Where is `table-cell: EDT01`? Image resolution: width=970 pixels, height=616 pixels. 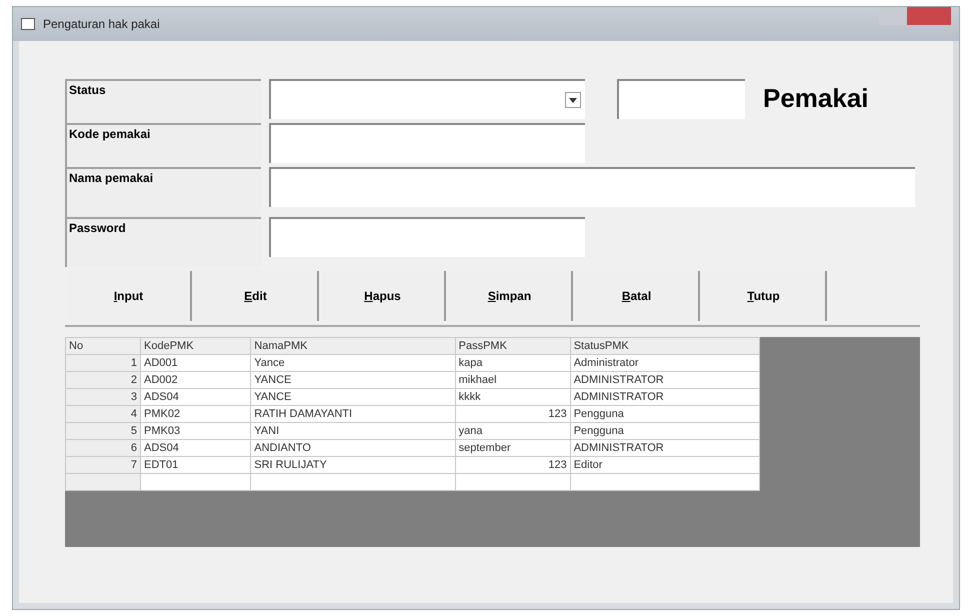
table-cell: EDT01 is located at coordinates (195, 465).